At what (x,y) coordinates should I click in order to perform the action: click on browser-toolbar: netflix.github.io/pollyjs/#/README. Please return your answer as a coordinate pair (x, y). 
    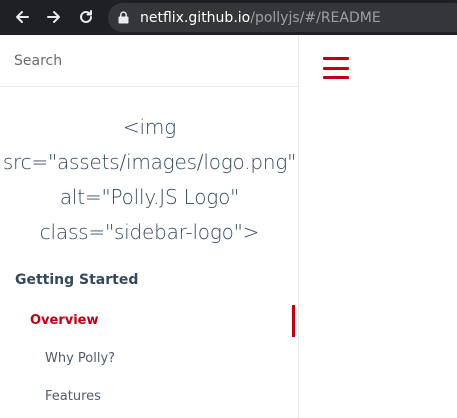
    Looking at the image, I should click on (228, 17).